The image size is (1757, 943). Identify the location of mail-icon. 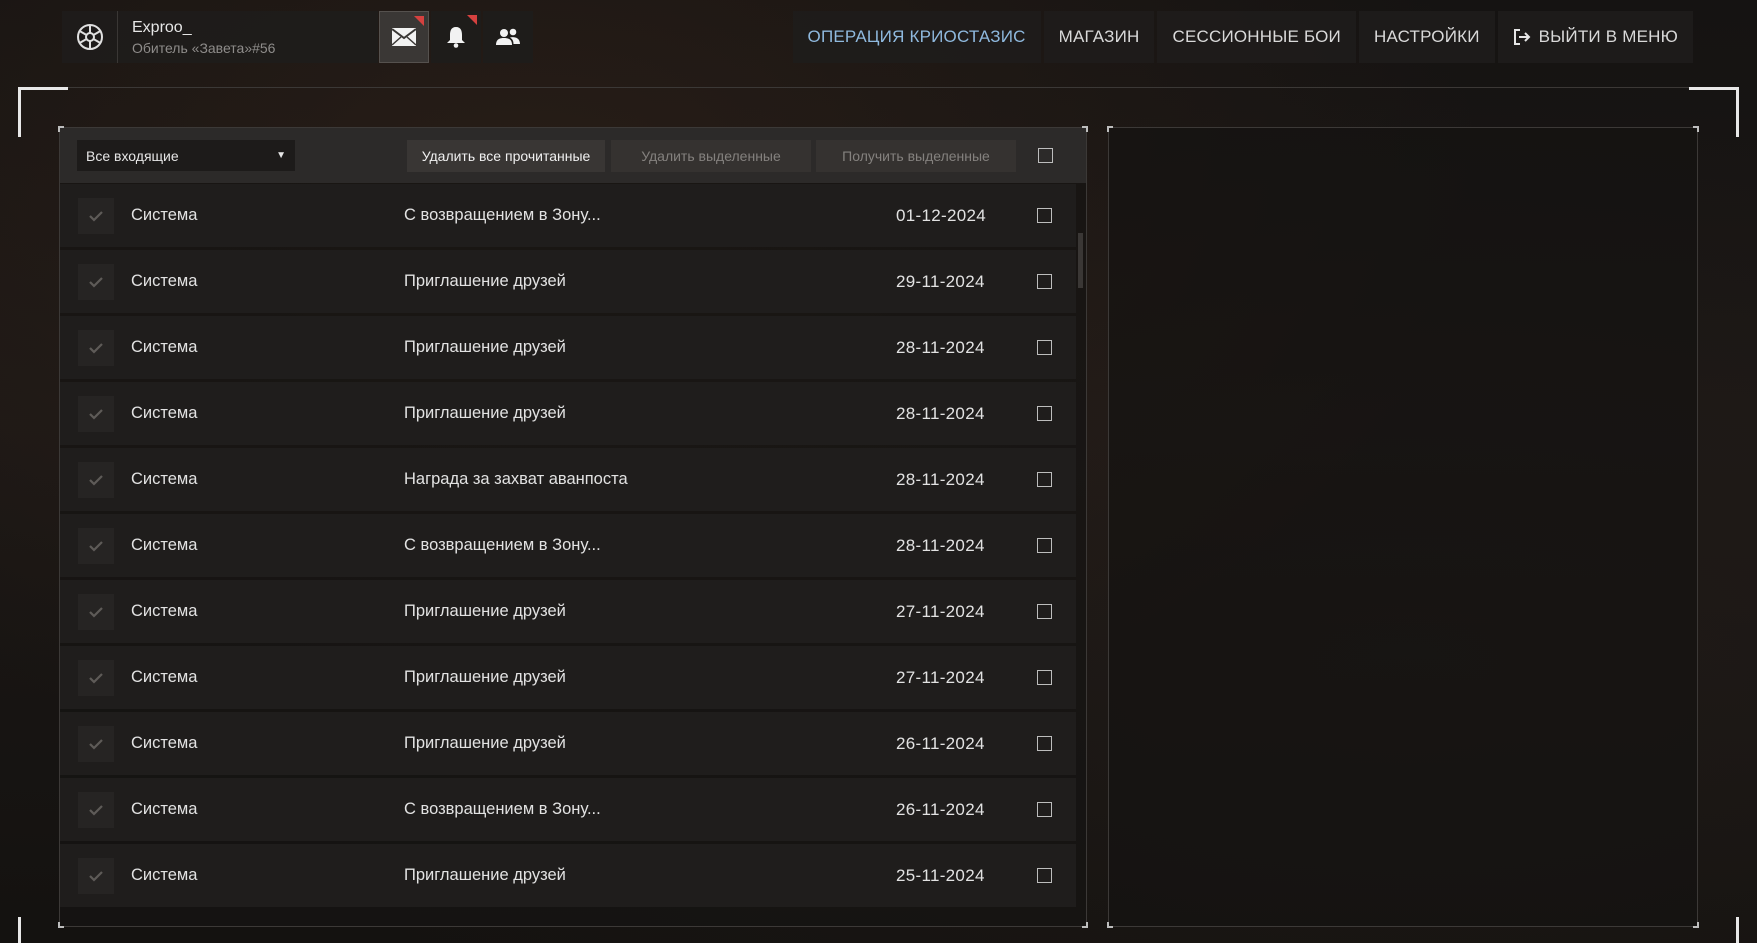
(404, 37).